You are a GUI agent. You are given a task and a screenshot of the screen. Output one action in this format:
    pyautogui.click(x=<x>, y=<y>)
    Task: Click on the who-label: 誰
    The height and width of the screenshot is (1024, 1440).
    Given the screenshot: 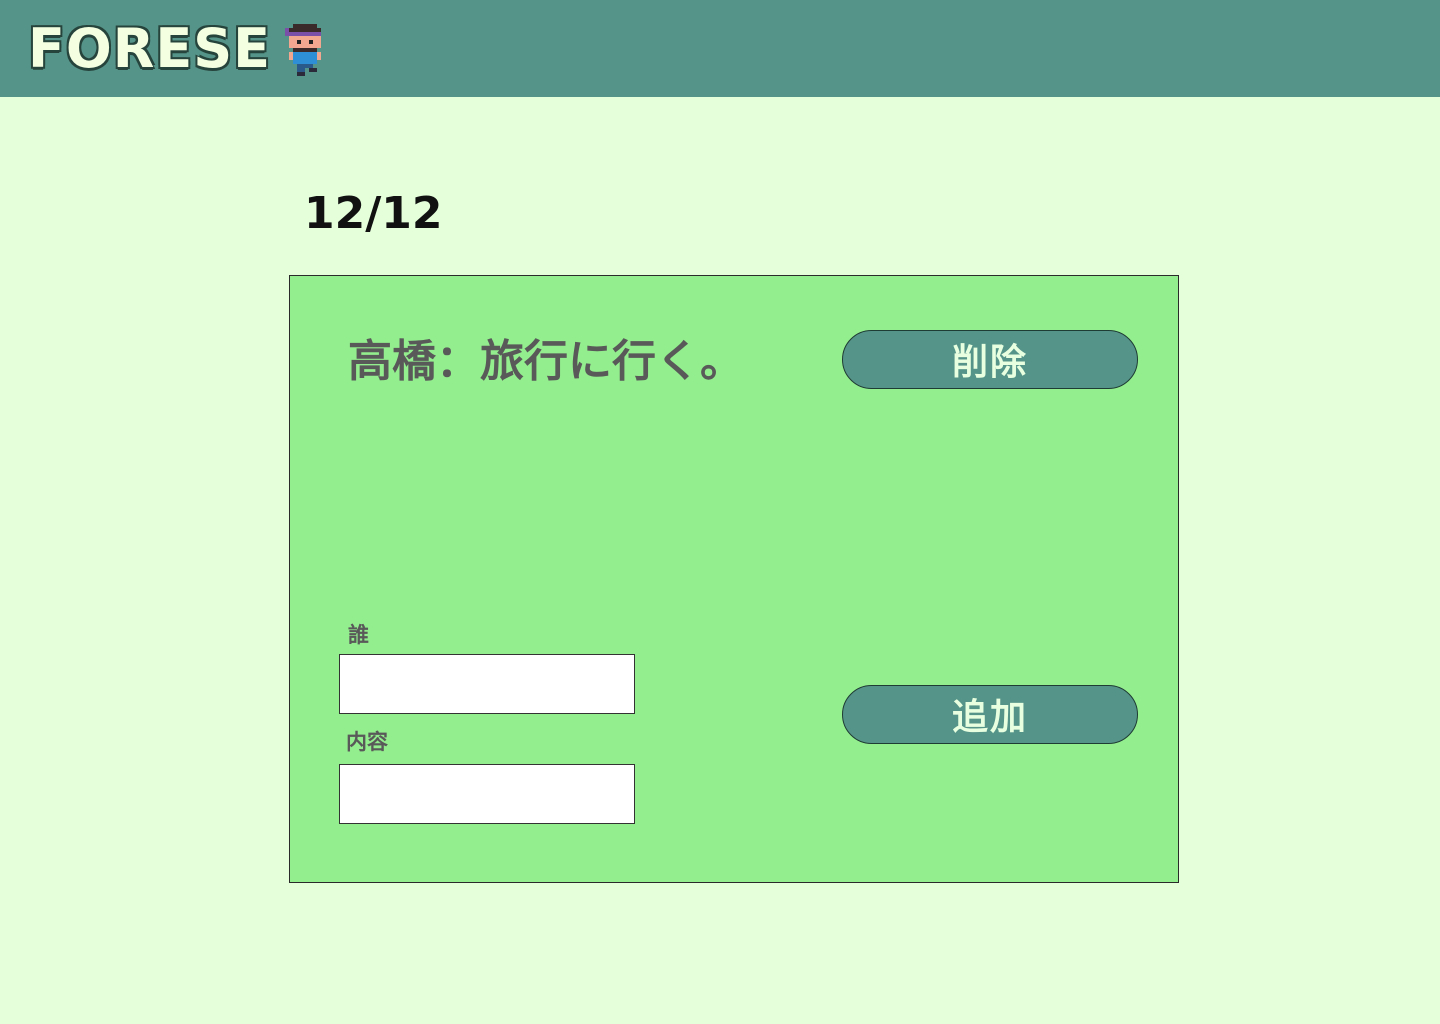 What is the action you would take?
    pyautogui.click(x=358, y=635)
    